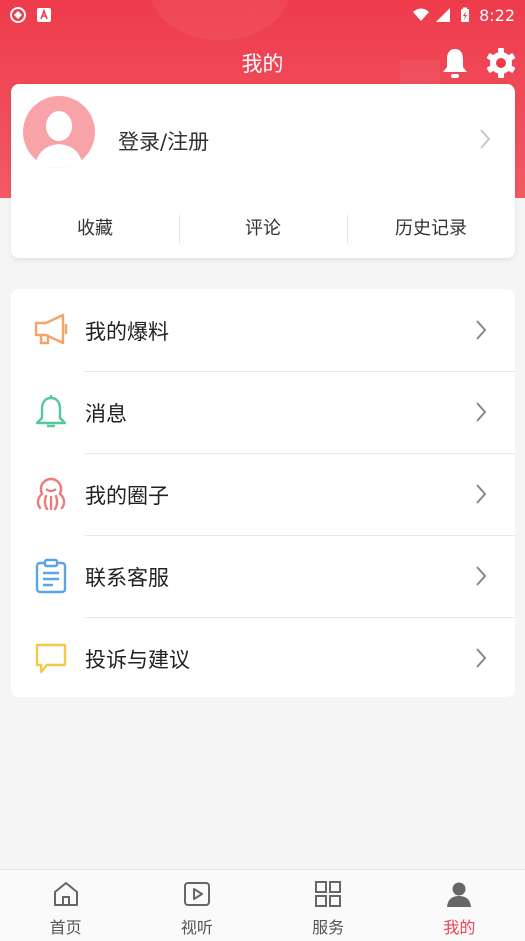 The height and width of the screenshot is (941, 525). Describe the element at coordinates (95, 229) in the screenshot. I see `favorites-link: 收藏` at that location.